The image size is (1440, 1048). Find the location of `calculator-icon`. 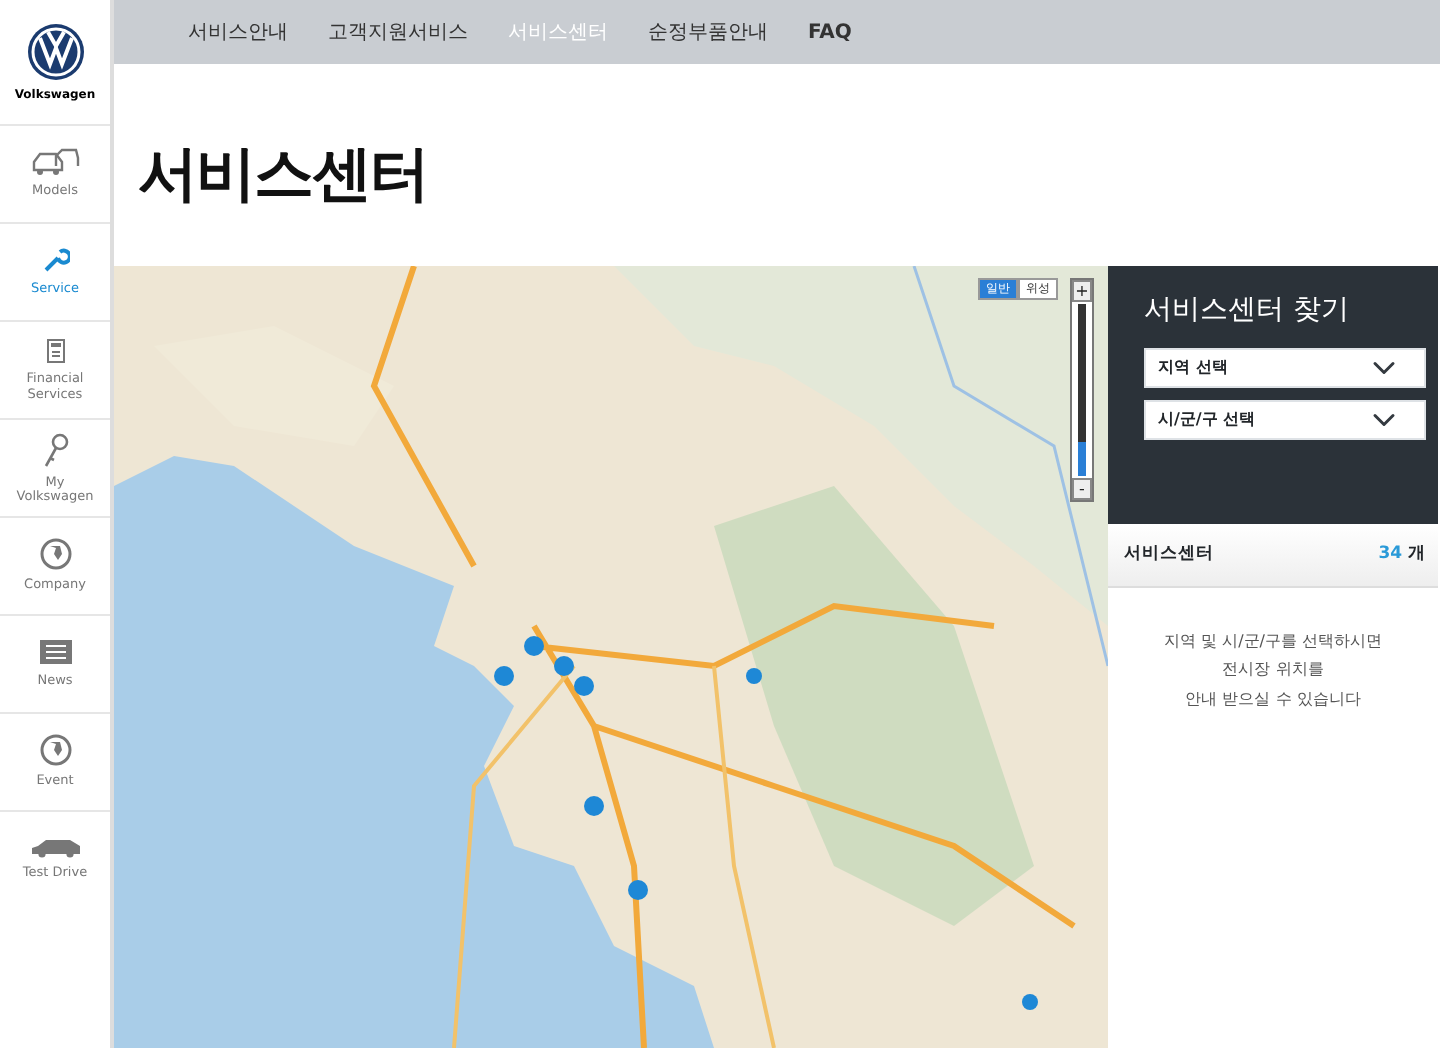

calculator-icon is located at coordinates (55, 351).